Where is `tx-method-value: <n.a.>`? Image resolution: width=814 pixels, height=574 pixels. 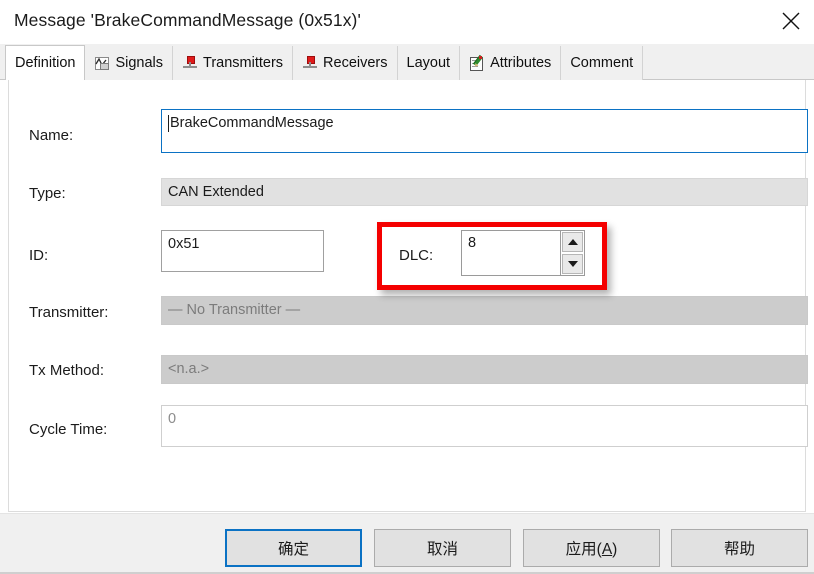 tx-method-value: <n.a.> is located at coordinates (189, 369).